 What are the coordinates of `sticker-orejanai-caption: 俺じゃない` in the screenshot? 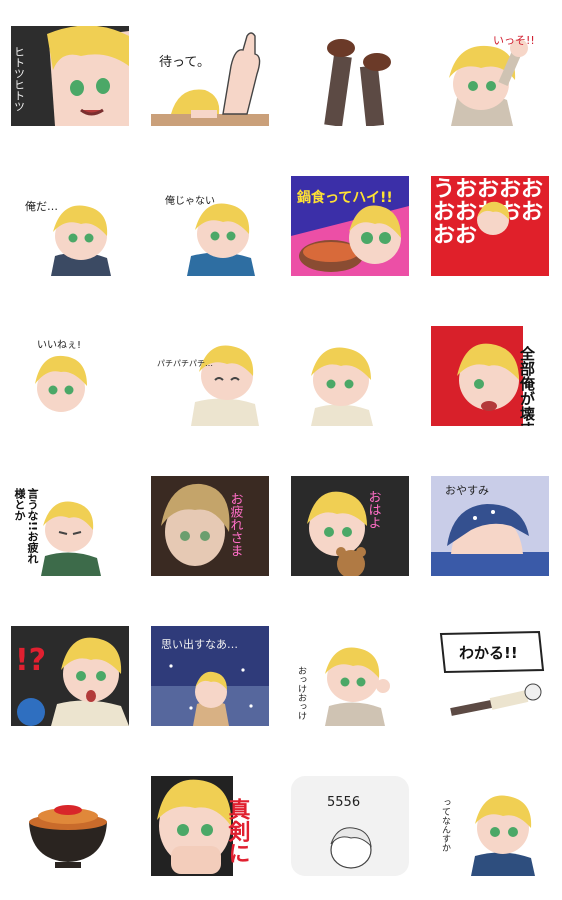 It's located at (190, 200).